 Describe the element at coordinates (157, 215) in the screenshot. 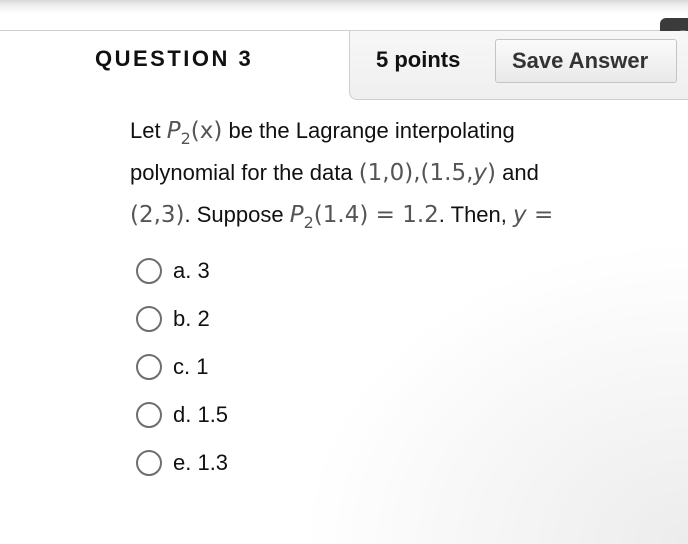

I see `math-point: (2,3)` at that location.